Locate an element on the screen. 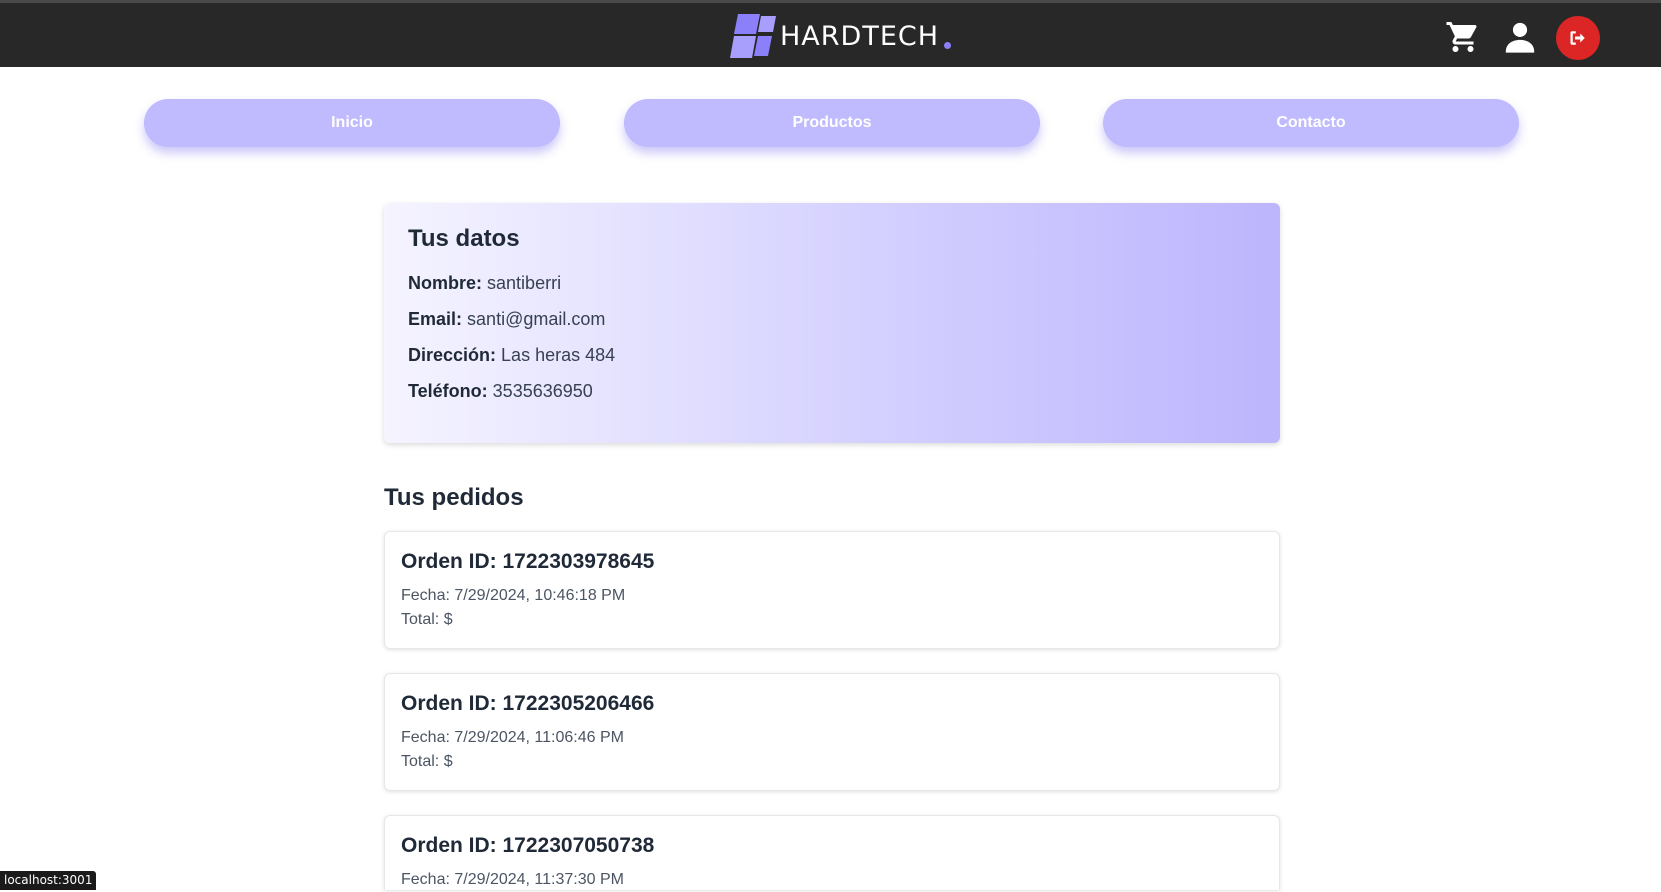 Image resolution: width=1661 pixels, height=892 pixels. user-profile-button is located at coordinates (1520, 37).